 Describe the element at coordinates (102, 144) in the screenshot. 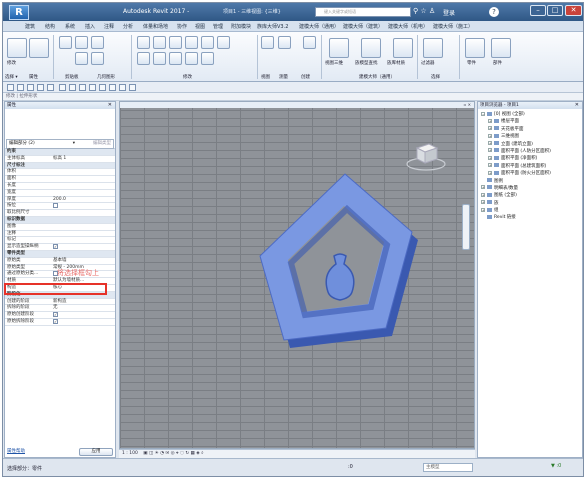

I see `edit-type-button: 编辑类型` at that location.